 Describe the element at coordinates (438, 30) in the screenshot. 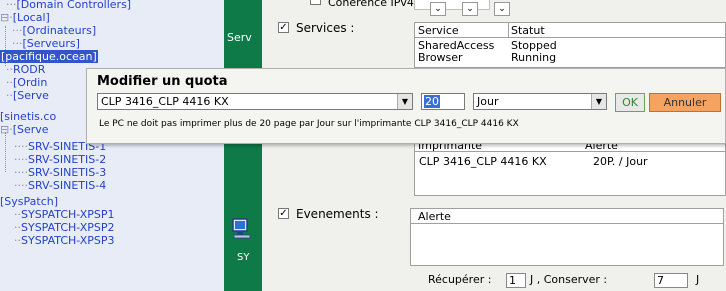

I see `column-header-service: Service` at that location.